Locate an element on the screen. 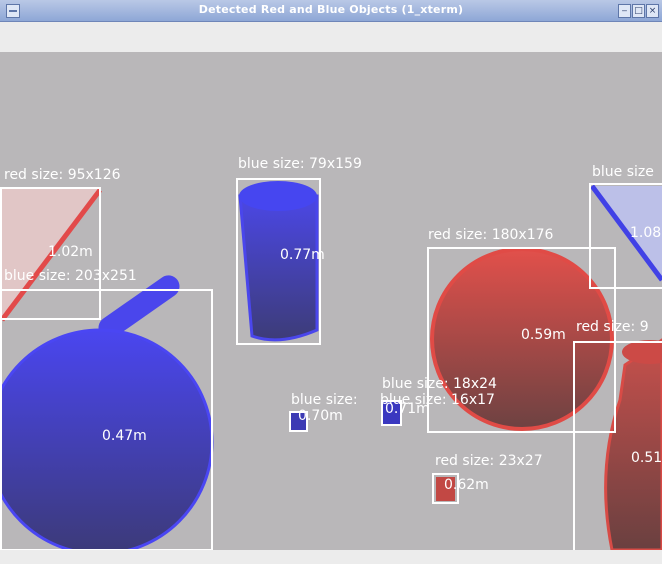  label-blue-cylinder: blue size: 79x159 is located at coordinates (300, 164).